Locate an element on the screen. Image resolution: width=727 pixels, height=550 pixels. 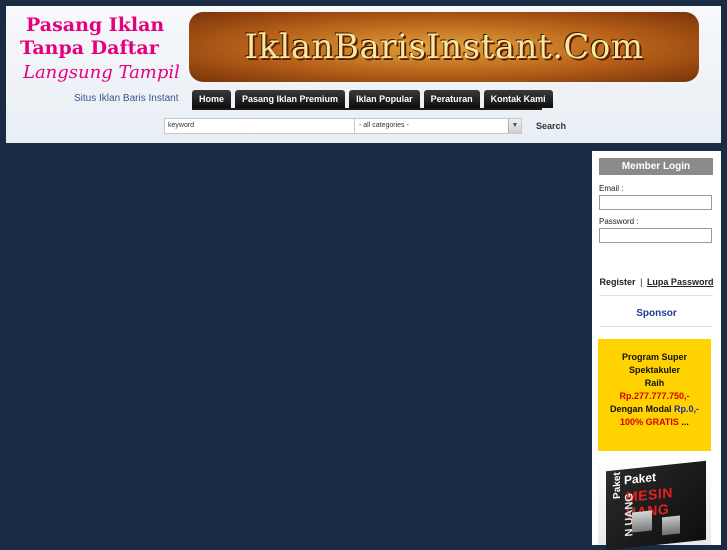
ad-line: Dengan Modal Rp.0,- is located at coordinates (654, 409).